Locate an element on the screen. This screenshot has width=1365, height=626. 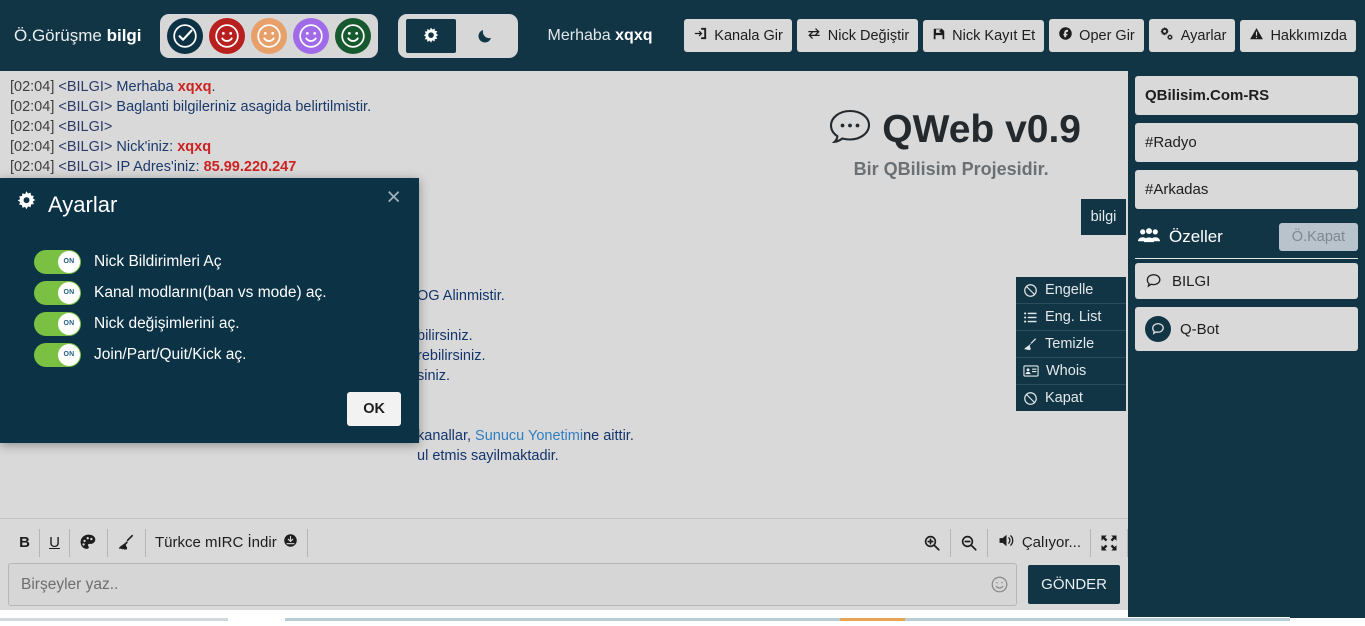
chat-text: 85.99.220.247 is located at coordinates (250, 167).